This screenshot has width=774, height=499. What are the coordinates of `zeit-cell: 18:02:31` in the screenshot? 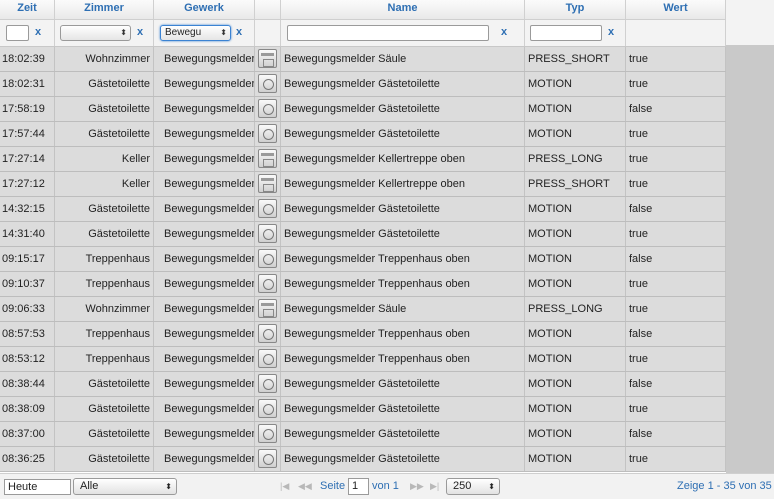 It's located at (27, 84).